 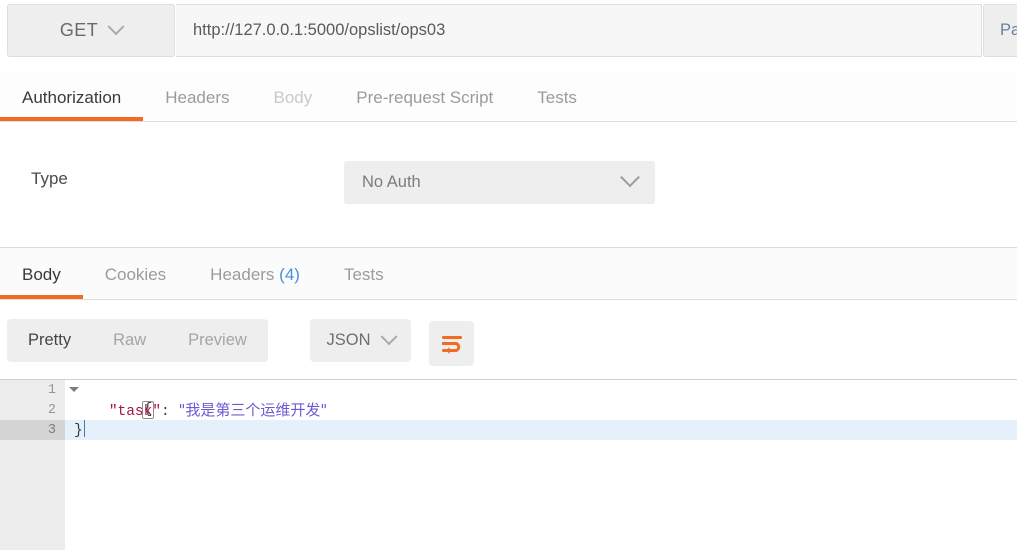 What do you see at coordinates (253, 410) in the screenshot?
I see `json-value-task: "我是第三个运维开发"` at bounding box center [253, 410].